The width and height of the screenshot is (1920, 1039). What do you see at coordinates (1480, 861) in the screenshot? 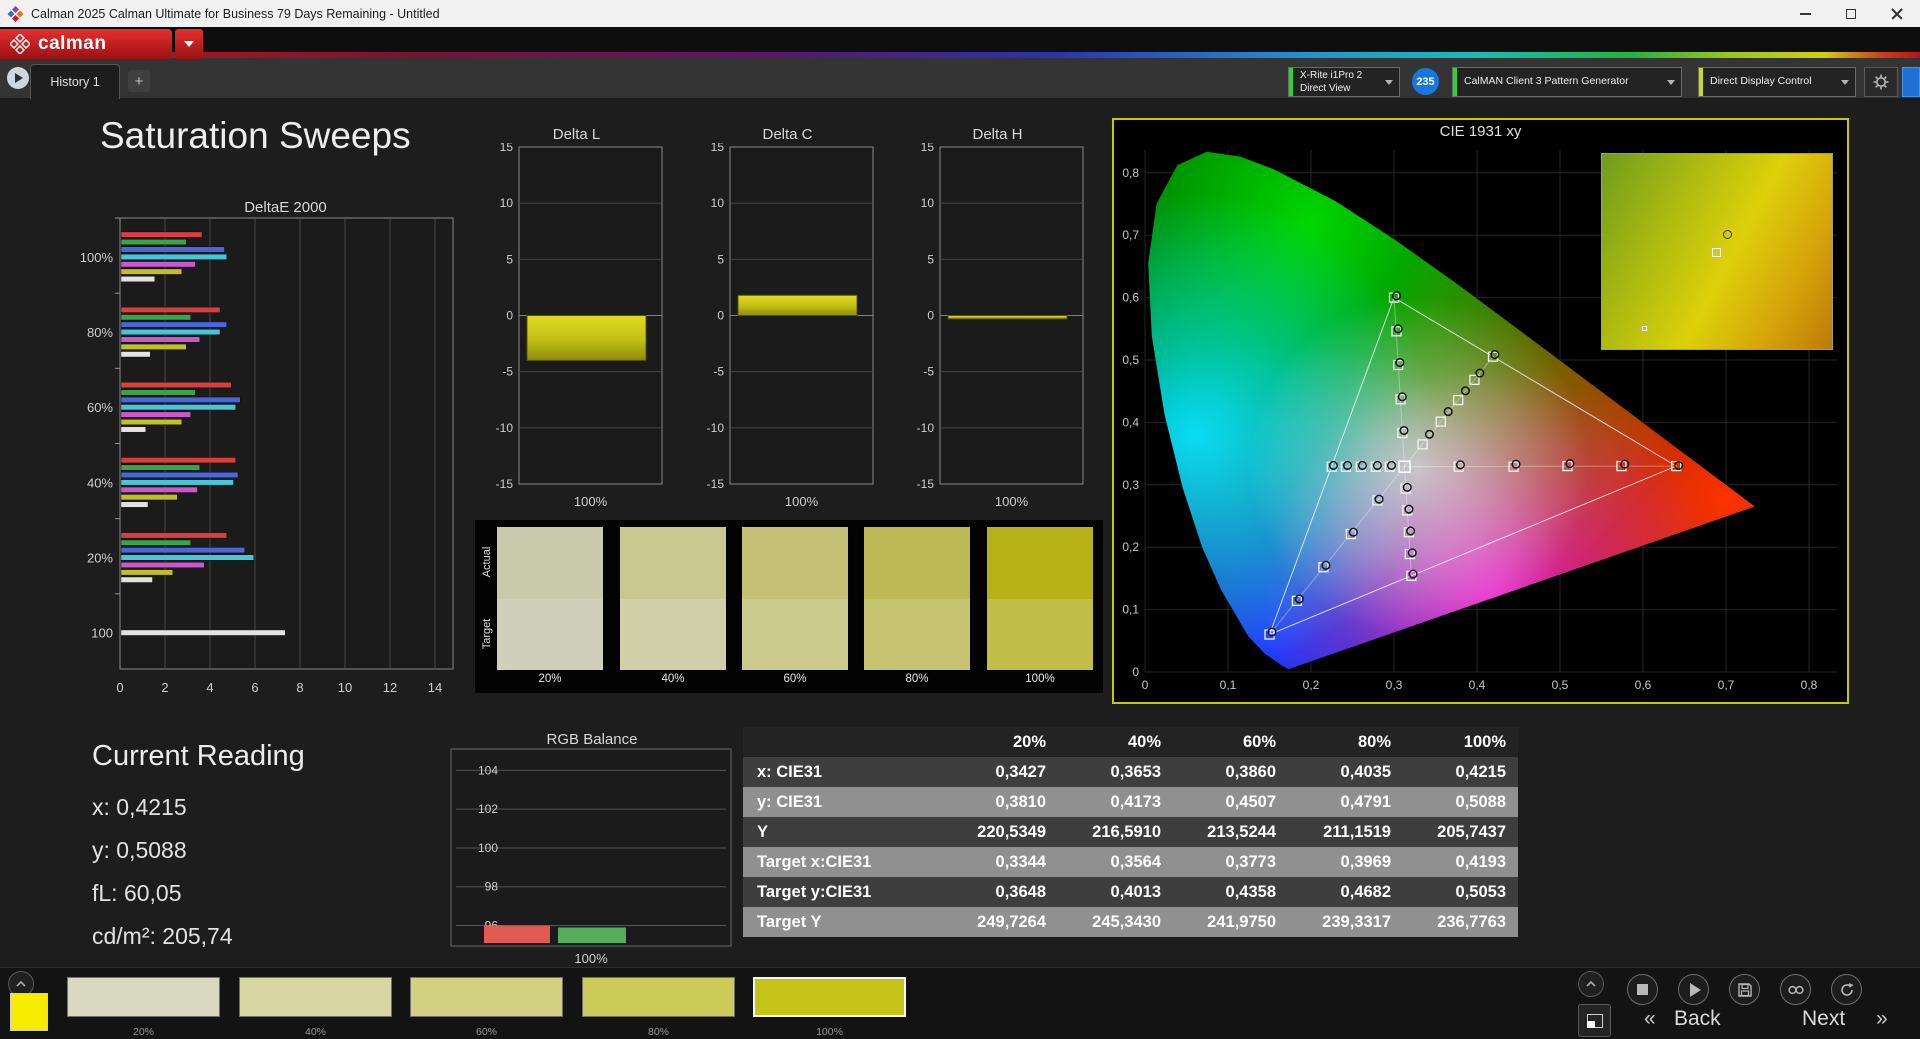
I see `table-cell: 0,4193` at bounding box center [1480, 861].